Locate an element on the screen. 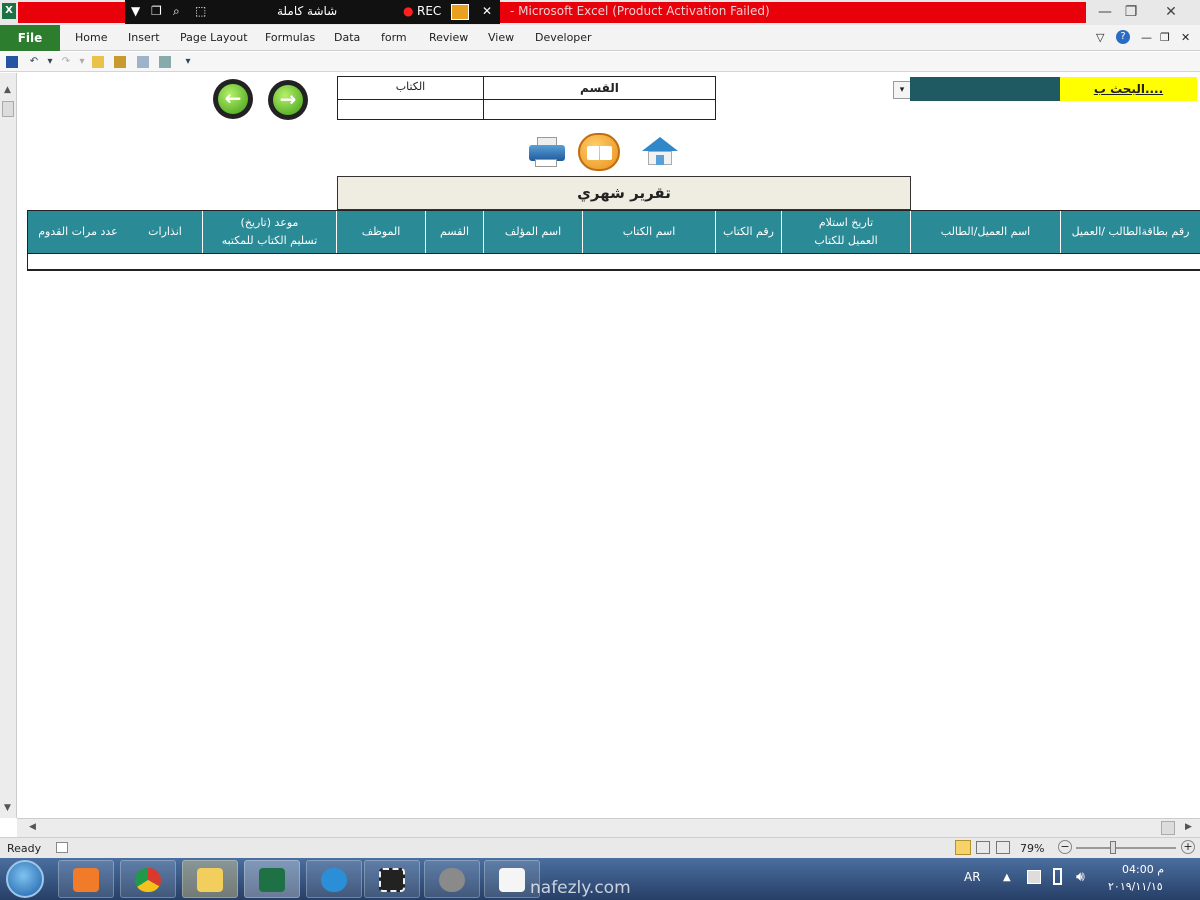 This screenshot has height=900, width=1200. report-title: تقرير شهري is located at coordinates (624, 193).